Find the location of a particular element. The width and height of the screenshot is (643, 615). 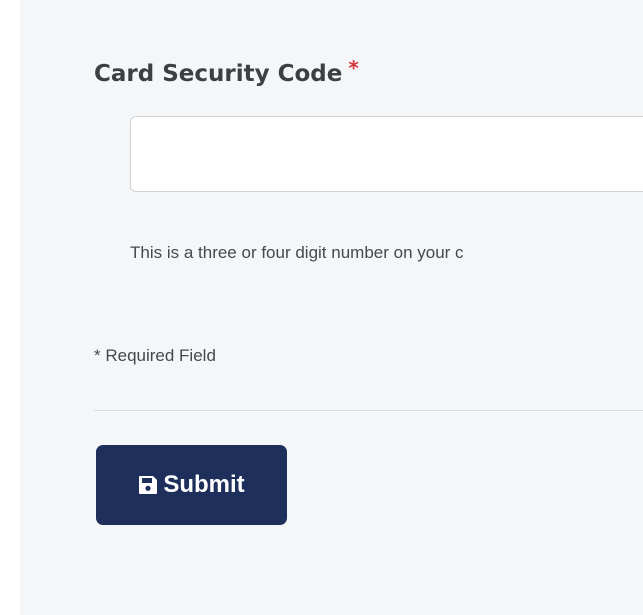

submit-button-label: Submit is located at coordinates (204, 484).